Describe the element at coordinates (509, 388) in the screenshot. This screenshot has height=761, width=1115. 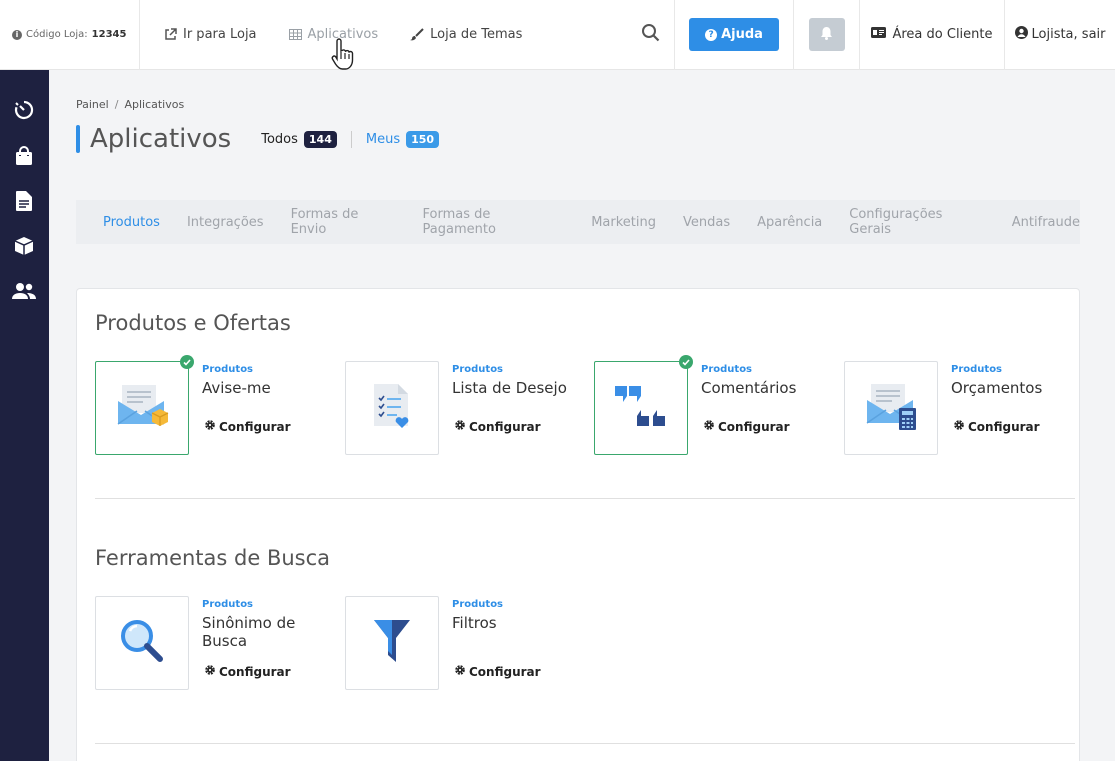
I see `app-name: Lista de Desejo` at that location.